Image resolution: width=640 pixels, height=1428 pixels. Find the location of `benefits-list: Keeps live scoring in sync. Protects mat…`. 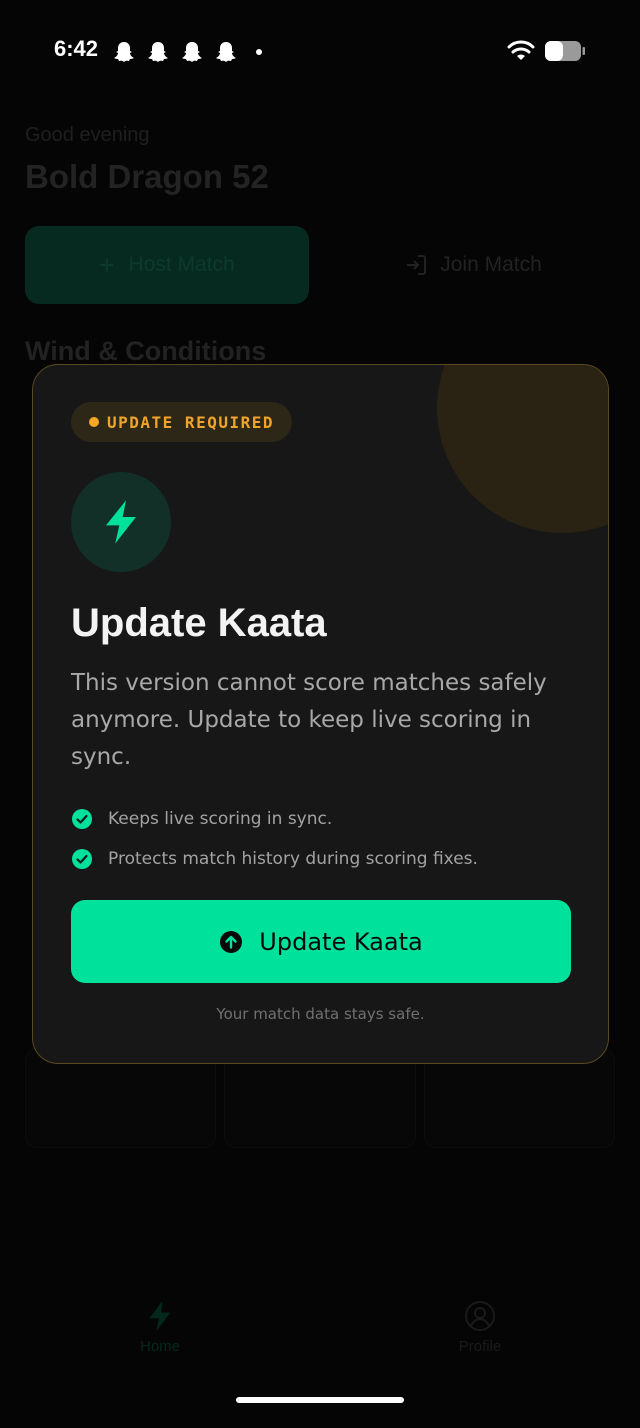

benefits-list: Keeps live scoring in sync. Protects mat… is located at coordinates (274, 839).